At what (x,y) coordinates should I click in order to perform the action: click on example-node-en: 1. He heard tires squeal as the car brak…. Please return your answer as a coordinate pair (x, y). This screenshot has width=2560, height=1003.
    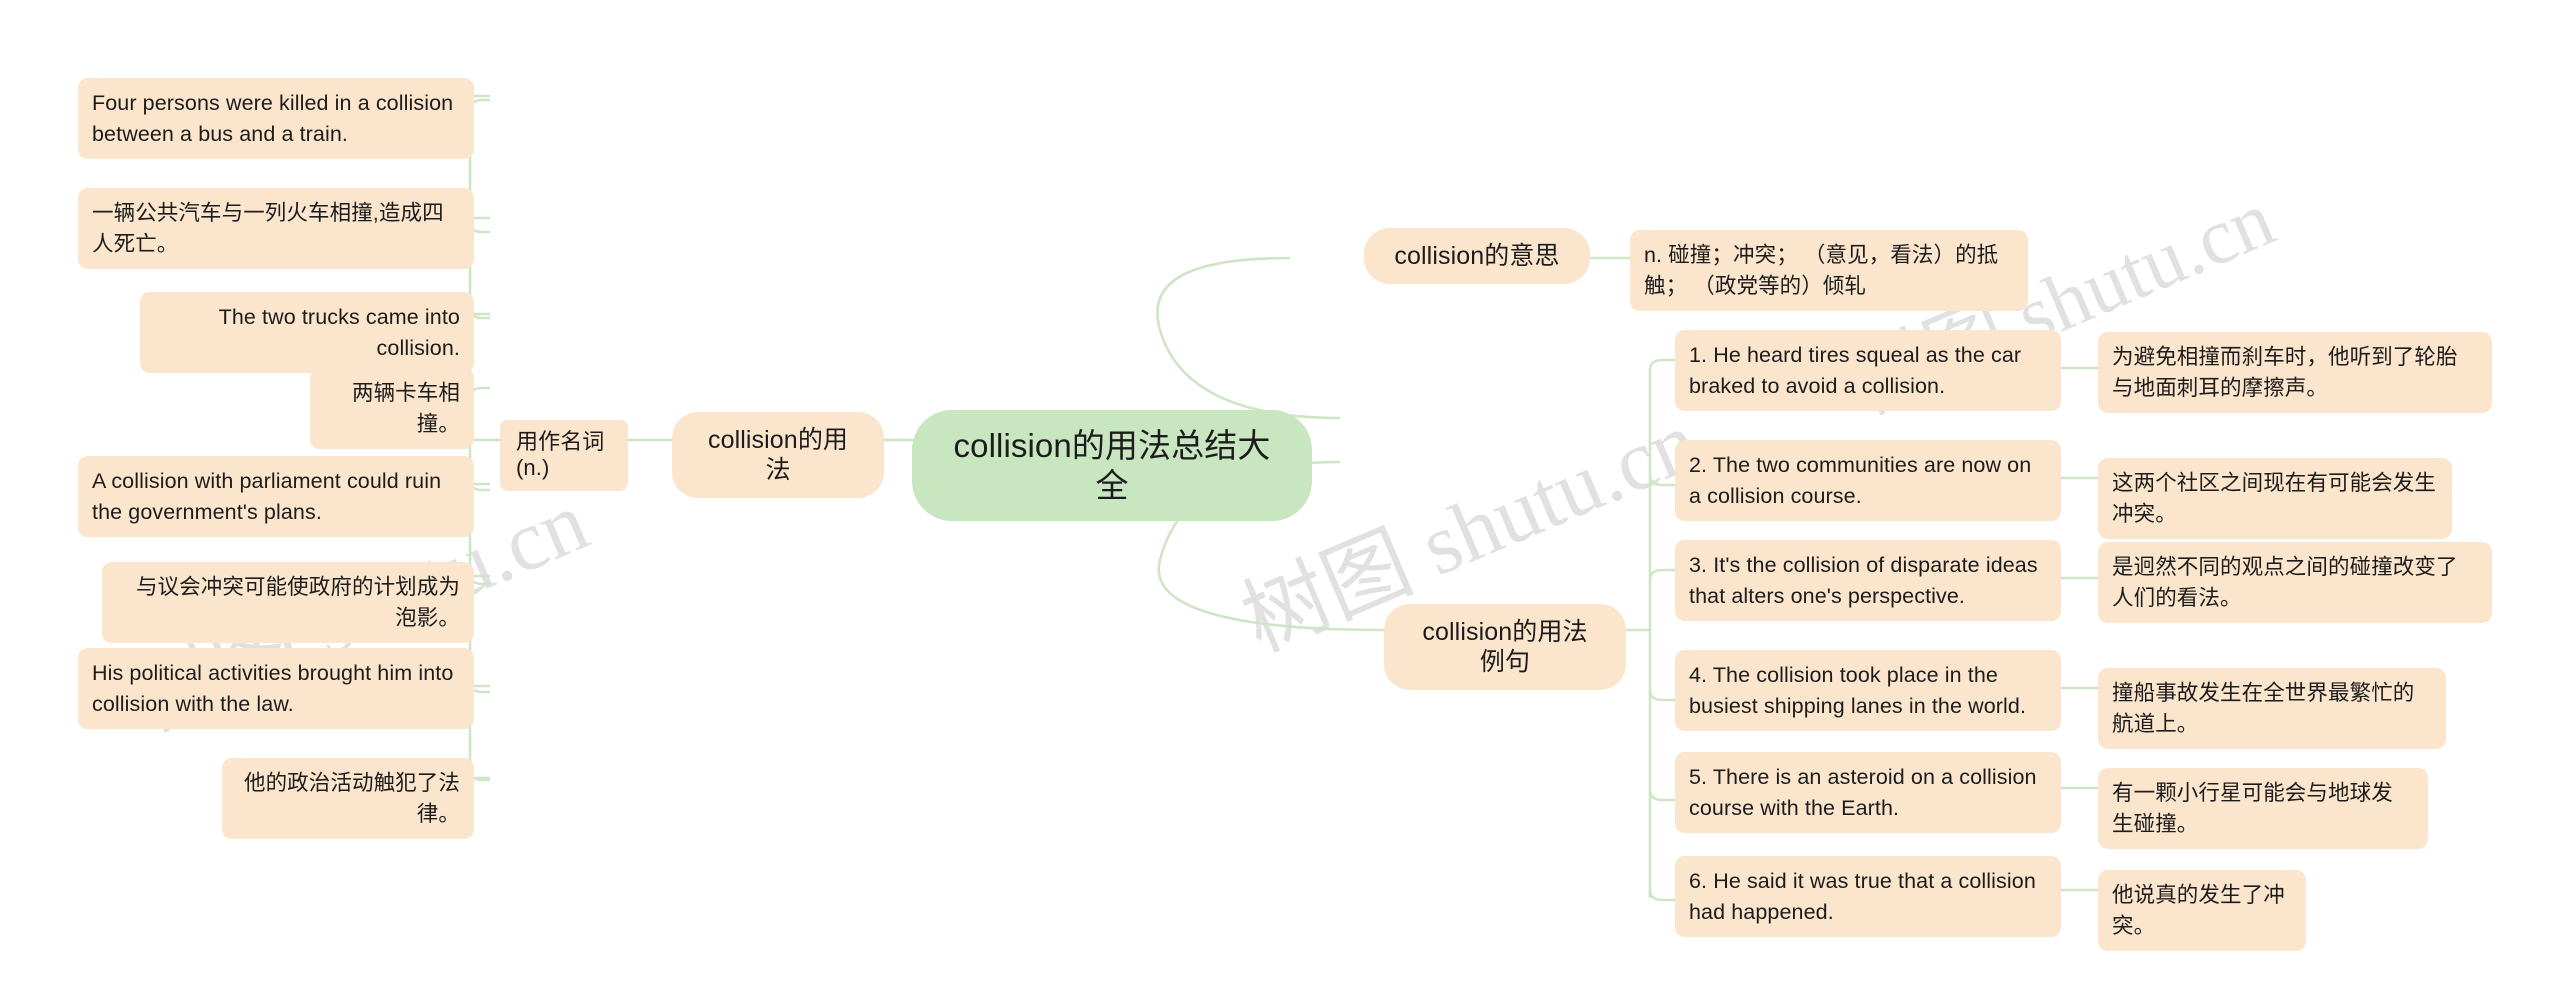
    Looking at the image, I should click on (1868, 371).